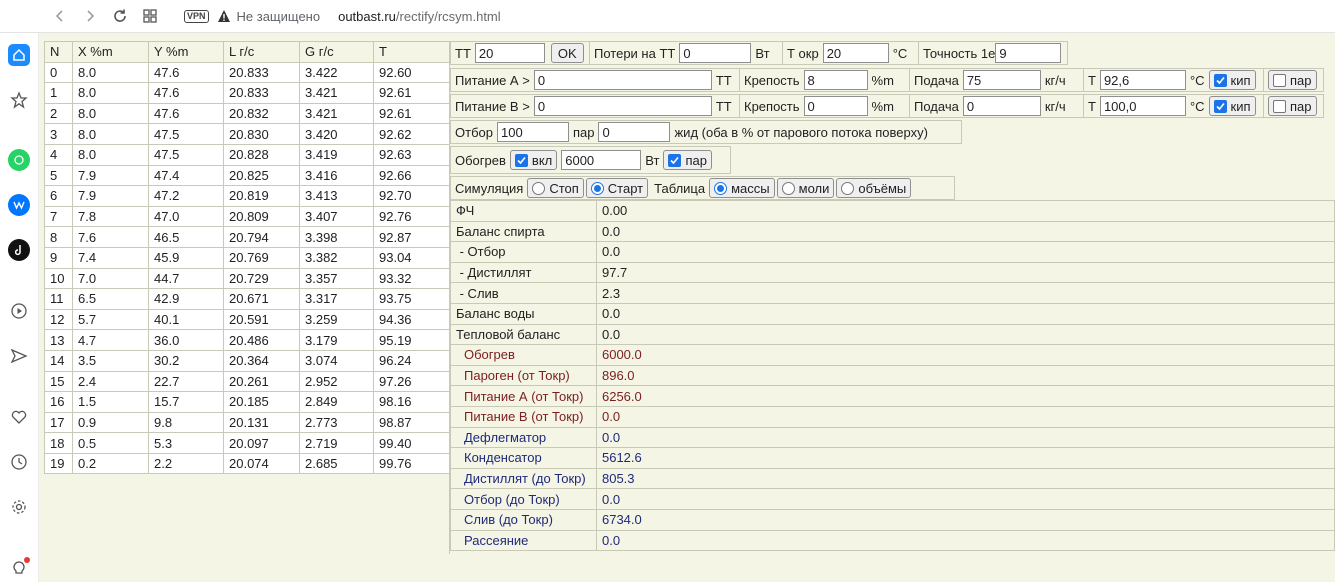  I want to click on cell-g: 3.422, so click(336, 72).